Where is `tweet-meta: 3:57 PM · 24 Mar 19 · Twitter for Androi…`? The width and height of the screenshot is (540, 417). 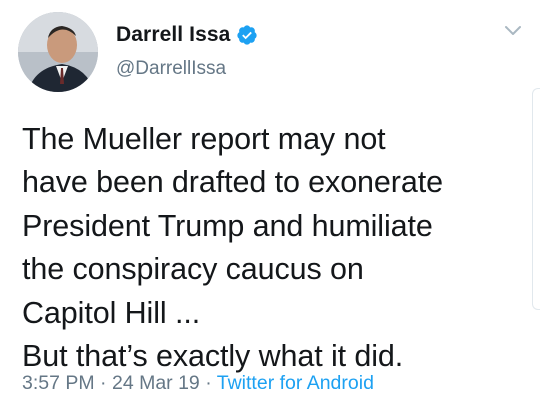
tweet-meta: 3:57 PM · 24 Mar 19 · Twitter for Androi… is located at coordinates (198, 383).